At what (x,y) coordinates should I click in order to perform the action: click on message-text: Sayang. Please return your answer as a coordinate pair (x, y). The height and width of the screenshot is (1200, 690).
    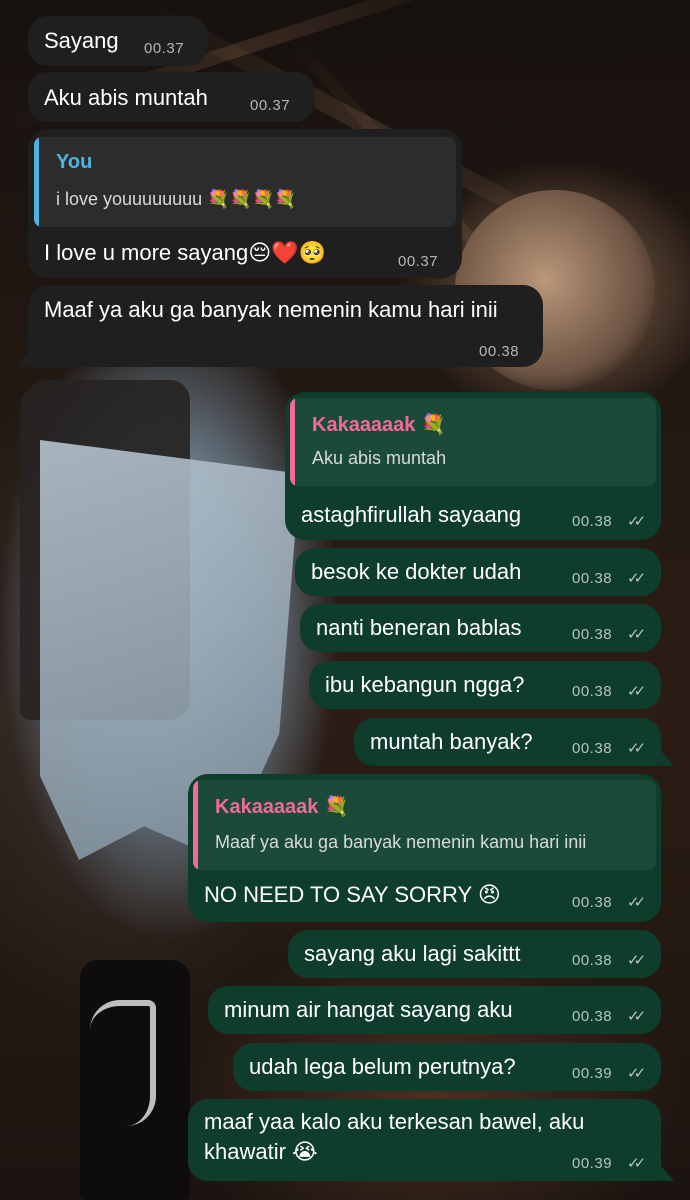
    Looking at the image, I should click on (81, 40).